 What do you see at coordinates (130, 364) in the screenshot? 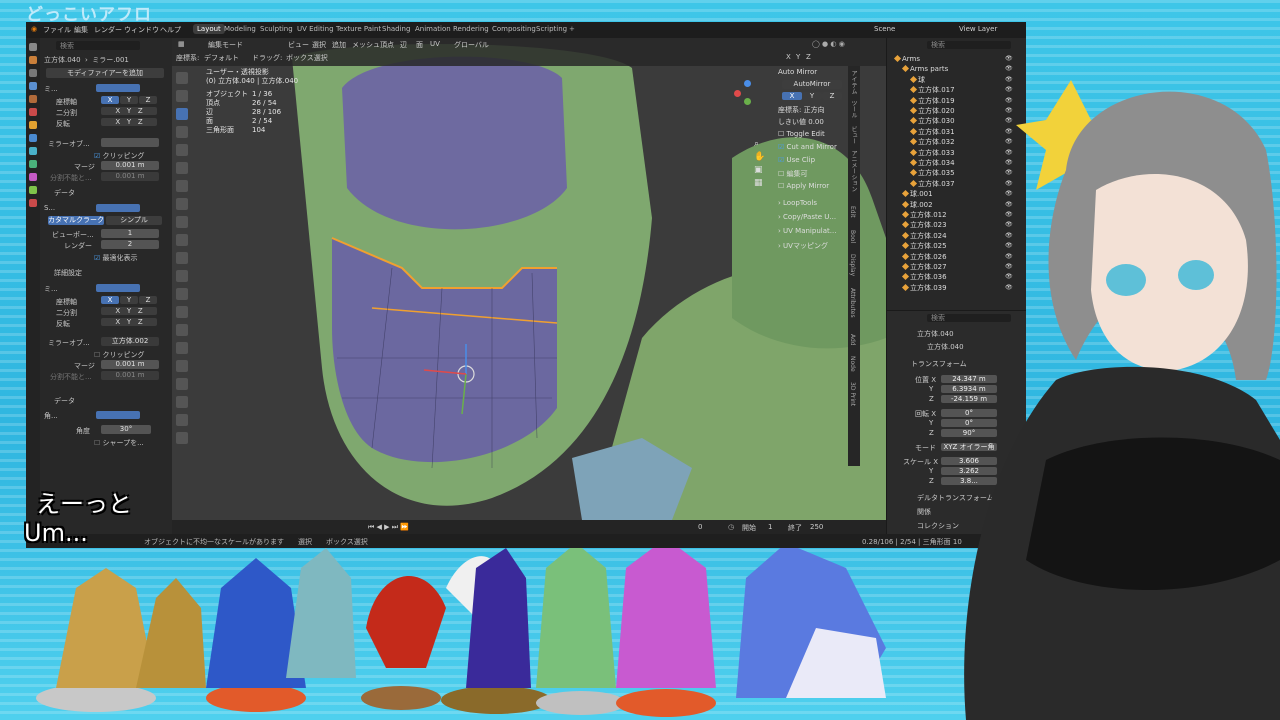
I see `mirror2-merge-field: 0.001 m` at bounding box center [130, 364].